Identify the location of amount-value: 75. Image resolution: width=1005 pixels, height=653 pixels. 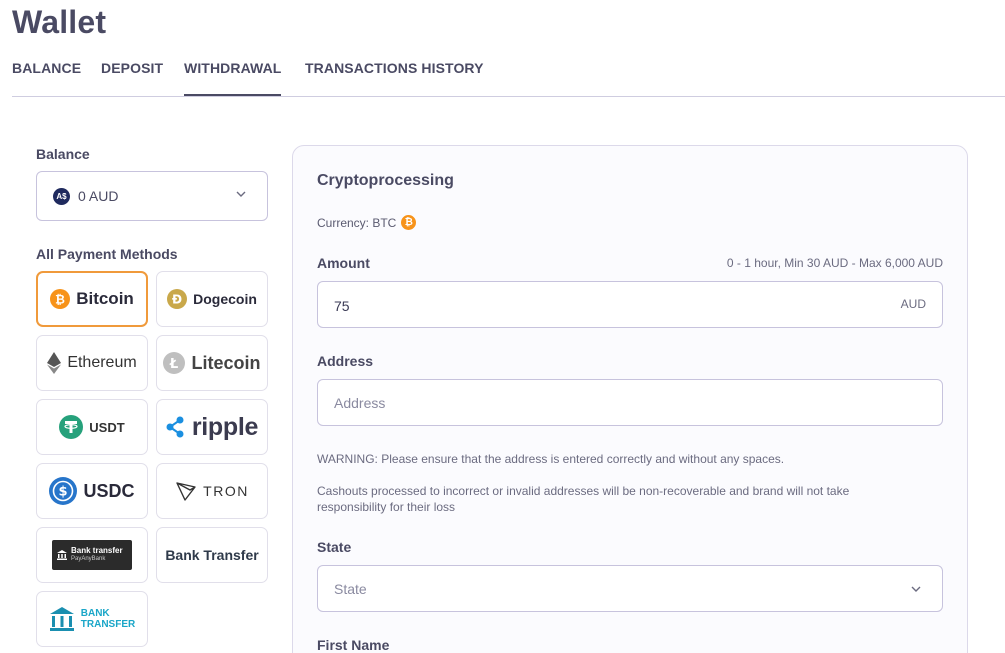
(342, 306).